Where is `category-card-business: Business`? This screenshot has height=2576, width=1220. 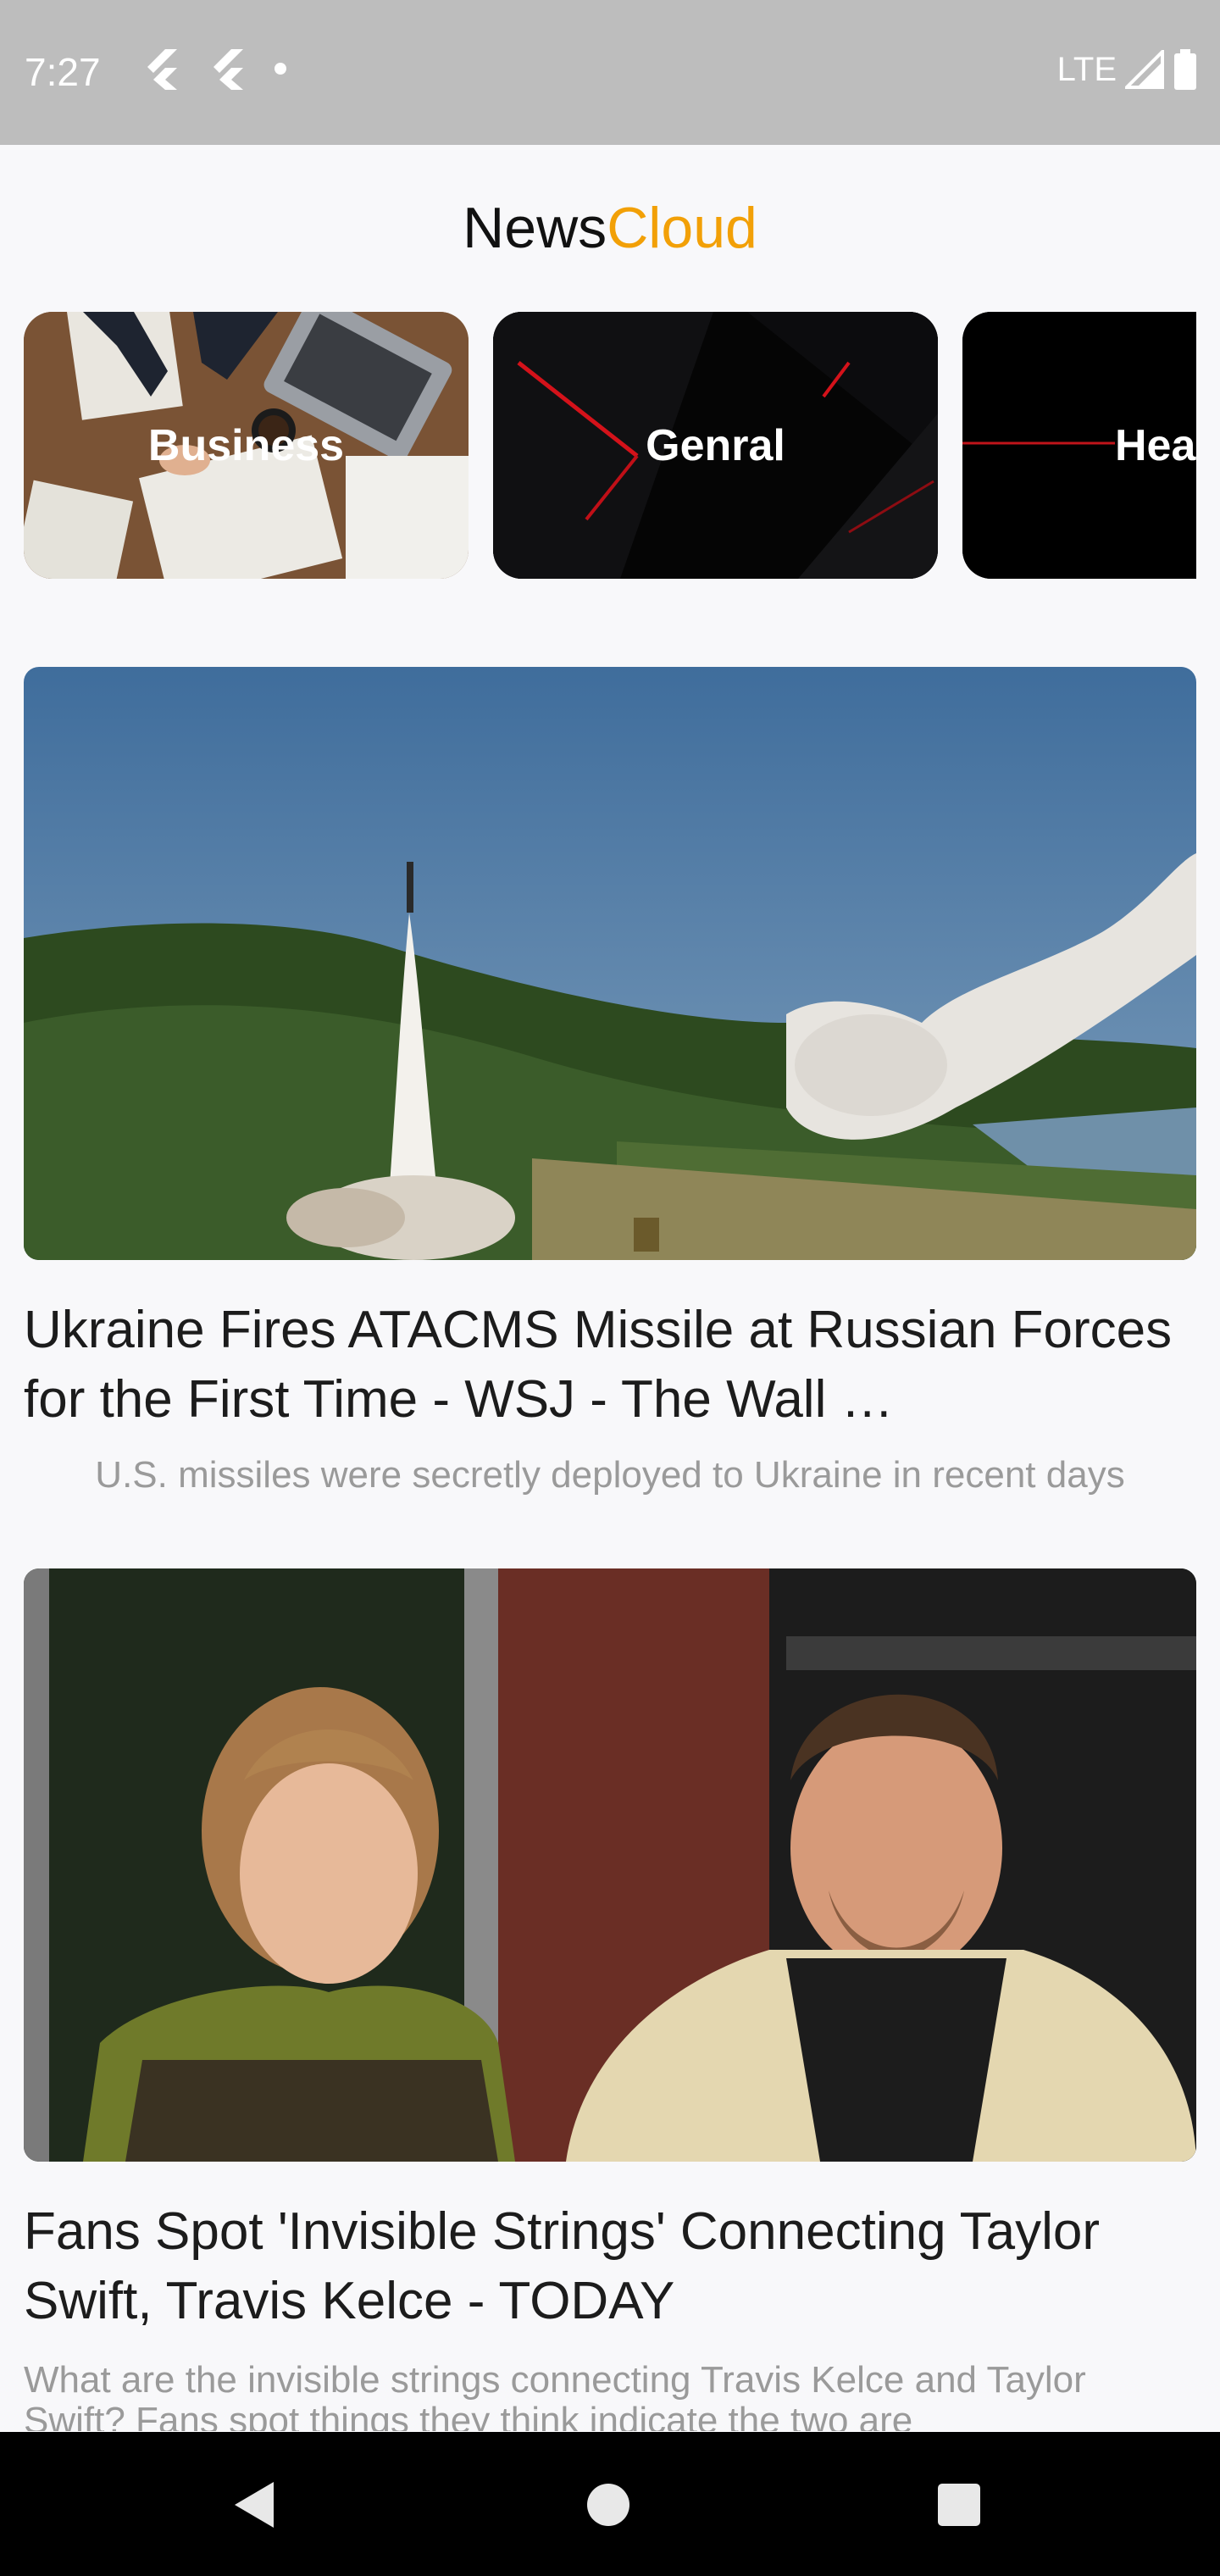 category-card-business: Business is located at coordinates (246, 445).